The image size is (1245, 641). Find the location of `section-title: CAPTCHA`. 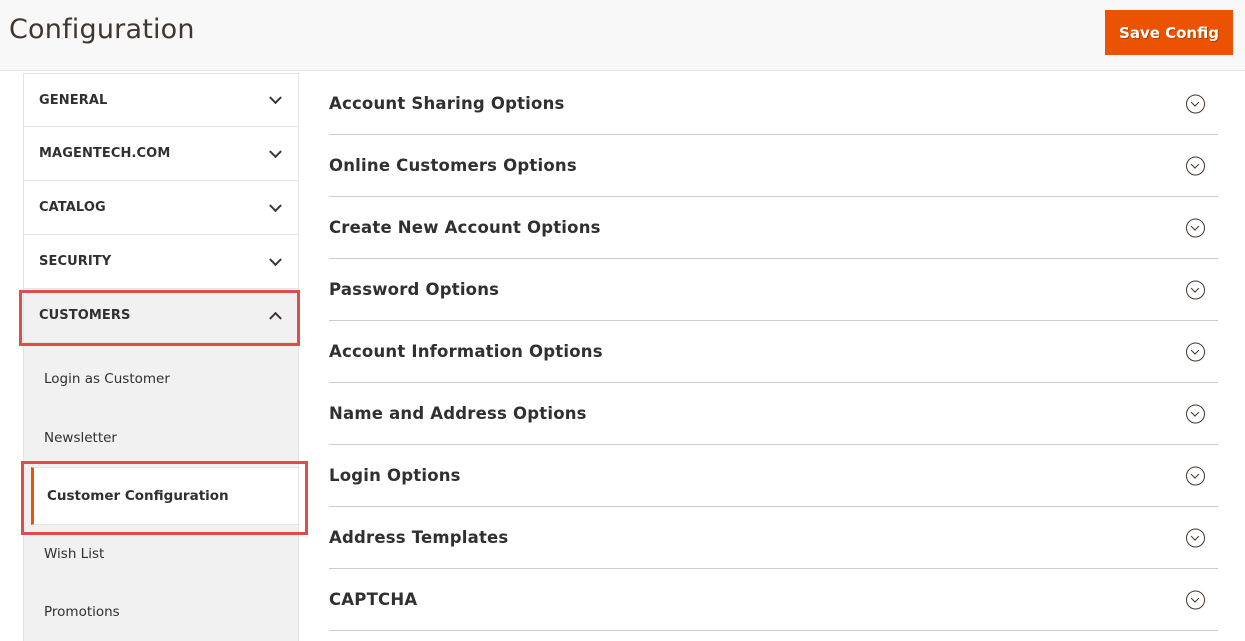

section-title: CAPTCHA is located at coordinates (373, 599).